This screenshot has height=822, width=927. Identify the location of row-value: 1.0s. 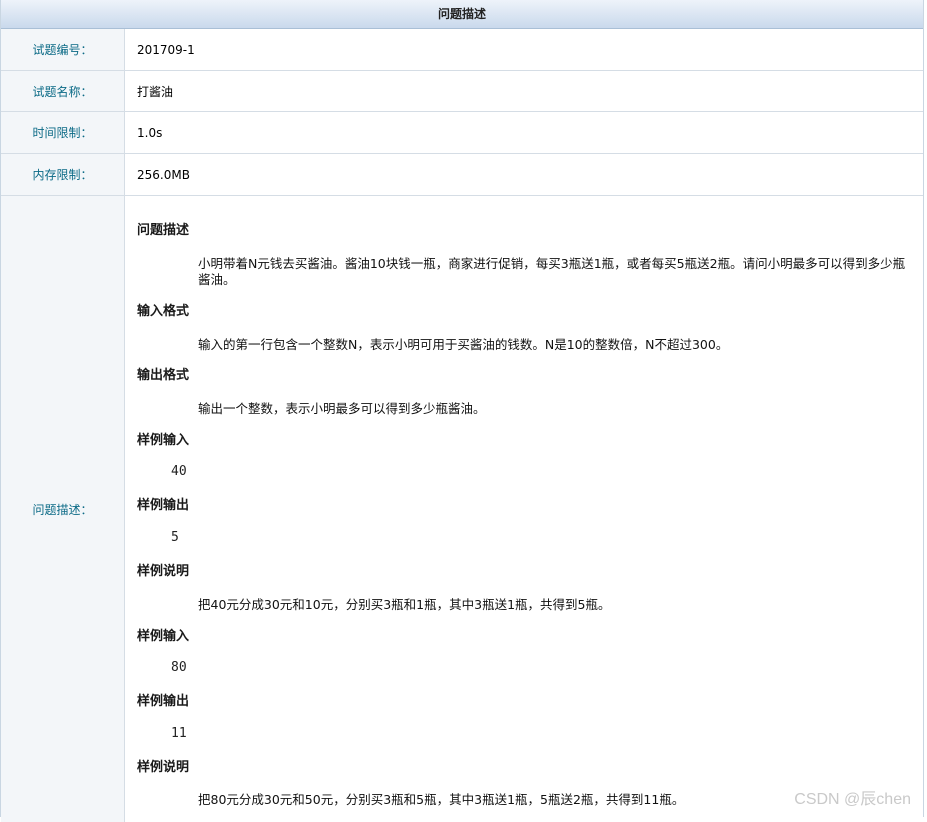
(150, 132).